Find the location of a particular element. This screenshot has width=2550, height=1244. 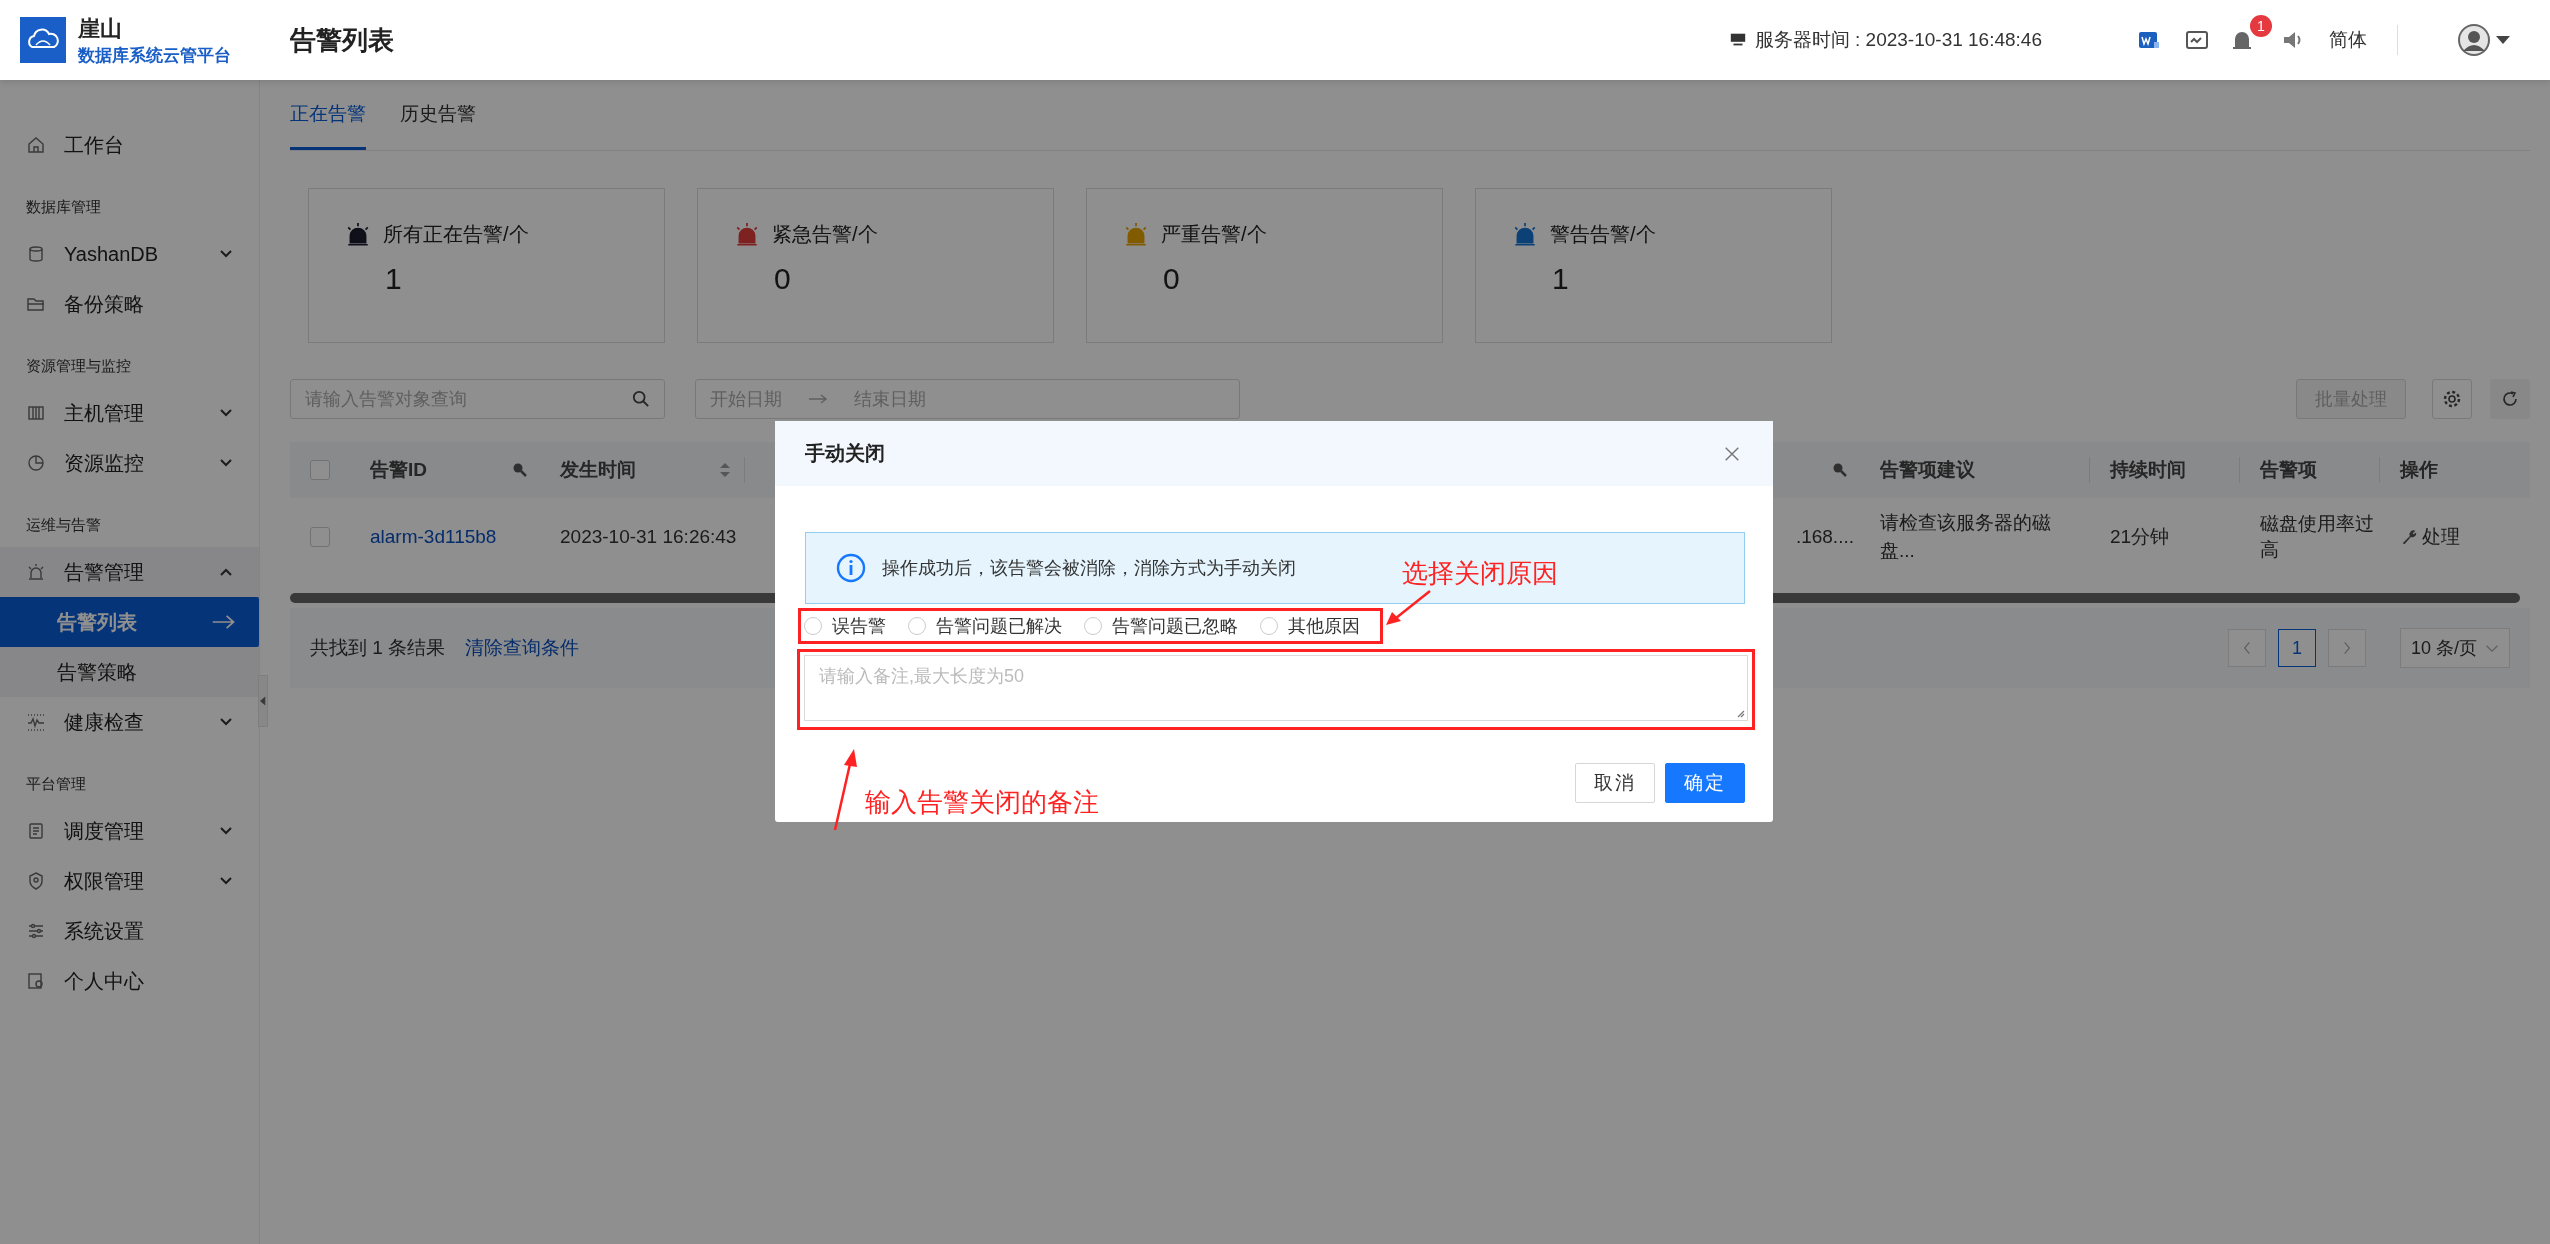

refresh-button is located at coordinates (2510, 399).